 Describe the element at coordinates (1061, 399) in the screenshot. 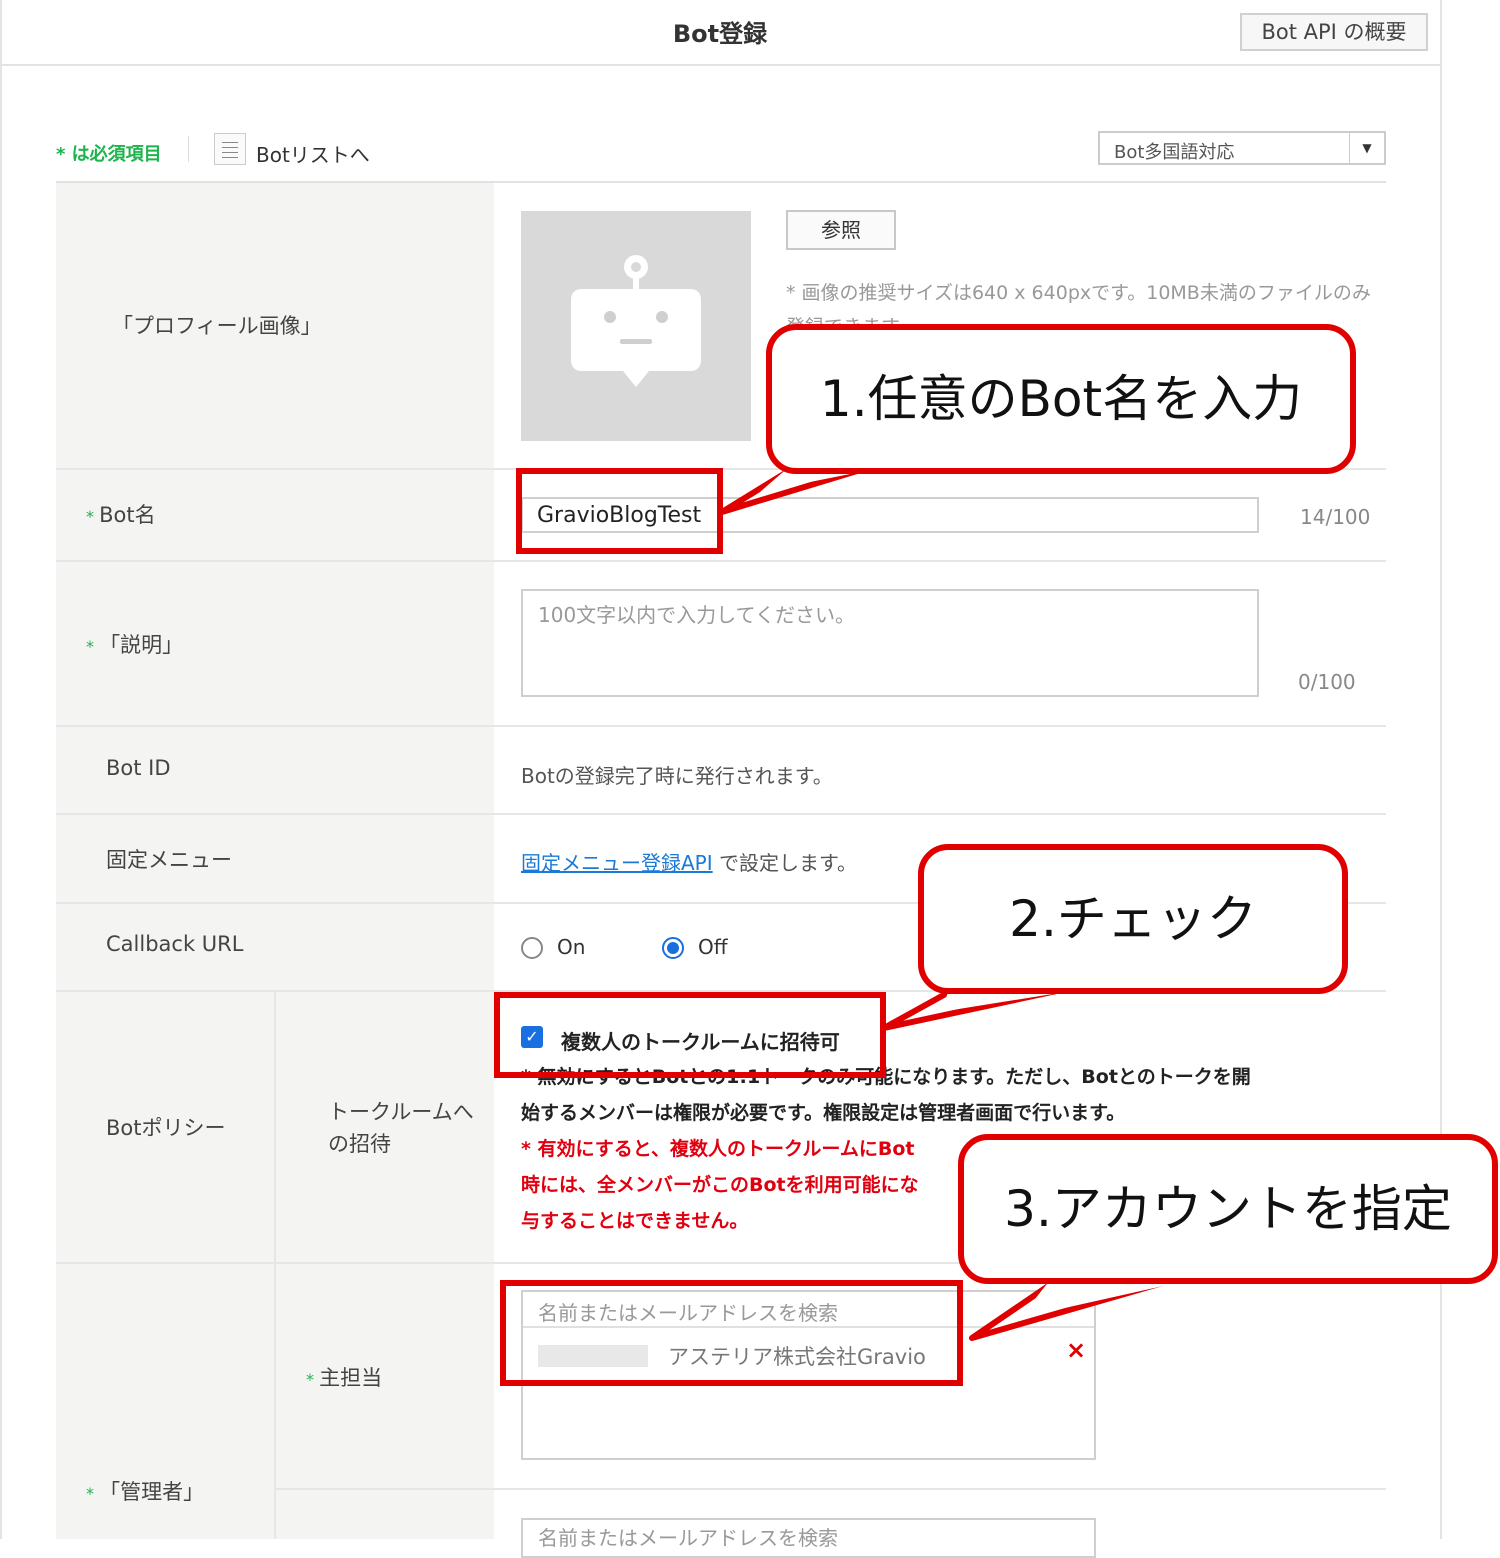

I see `callout-1: 1.任意のBot名を入力` at that location.